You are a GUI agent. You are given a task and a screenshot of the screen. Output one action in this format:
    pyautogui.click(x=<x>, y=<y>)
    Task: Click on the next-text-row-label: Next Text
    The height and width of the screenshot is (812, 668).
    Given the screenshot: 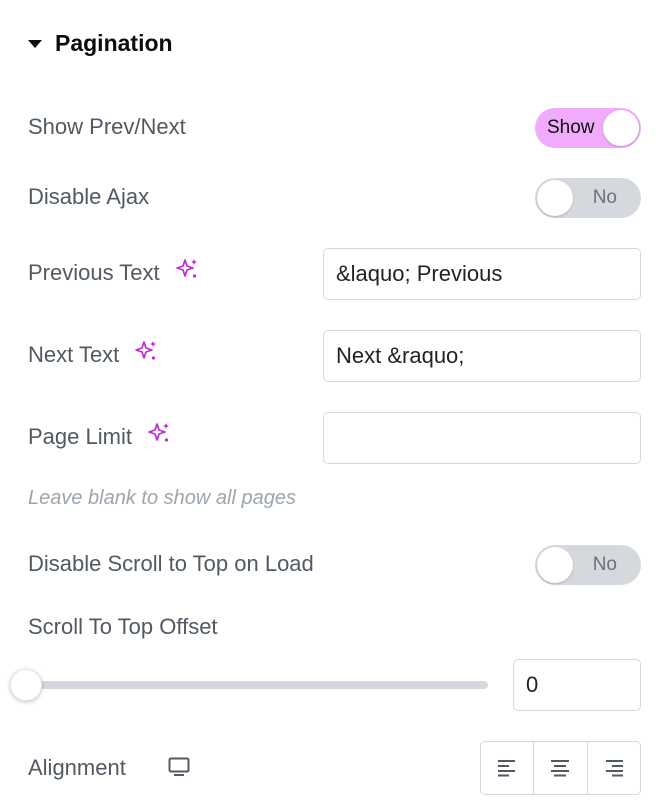 What is the action you would take?
    pyautogui.click(x=93, y=354)
    